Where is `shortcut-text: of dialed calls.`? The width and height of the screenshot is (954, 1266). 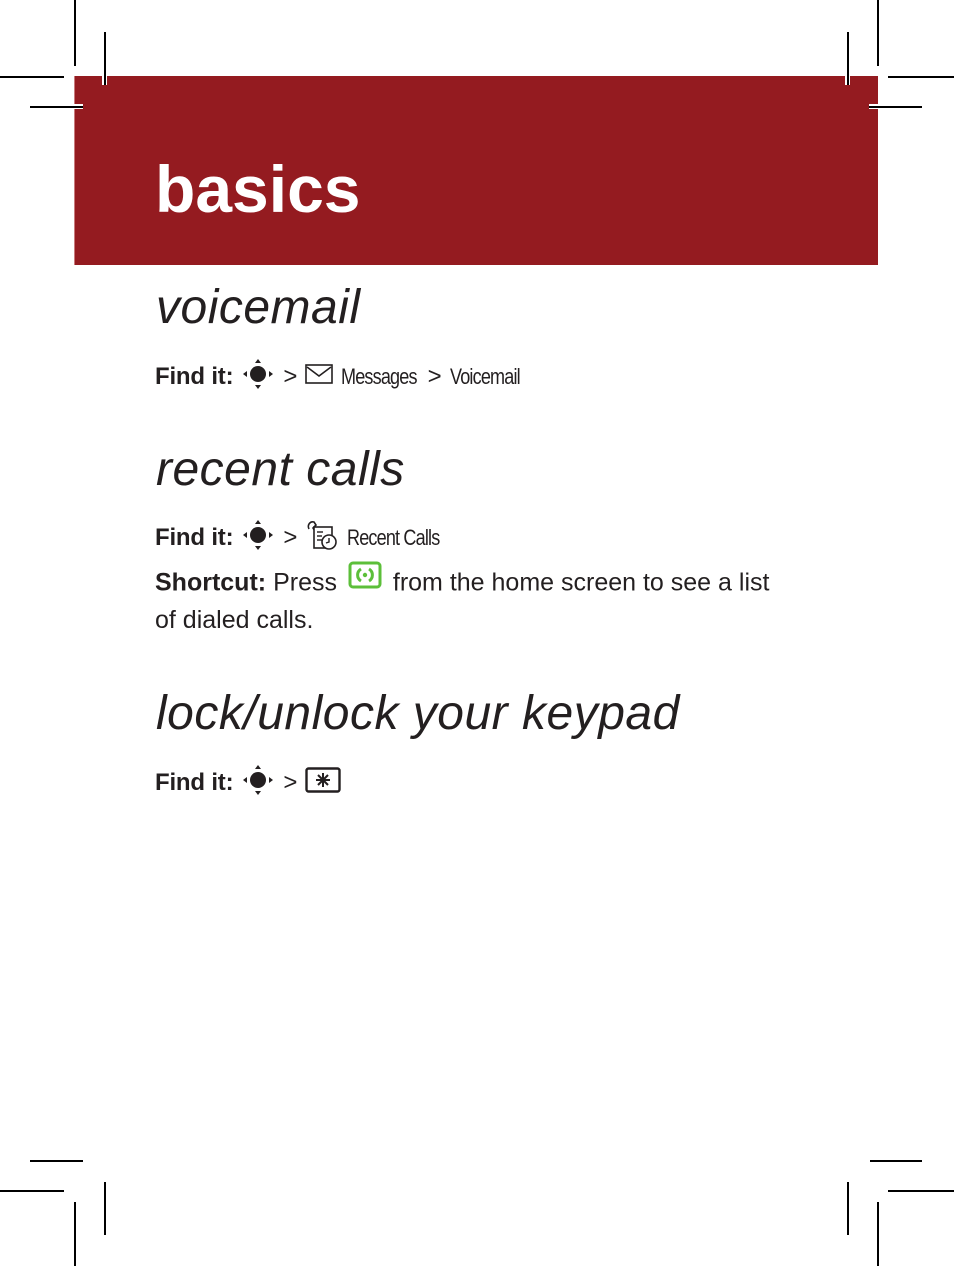 shortcut-text: of dialed calls. is located at coordinates (234, 620).